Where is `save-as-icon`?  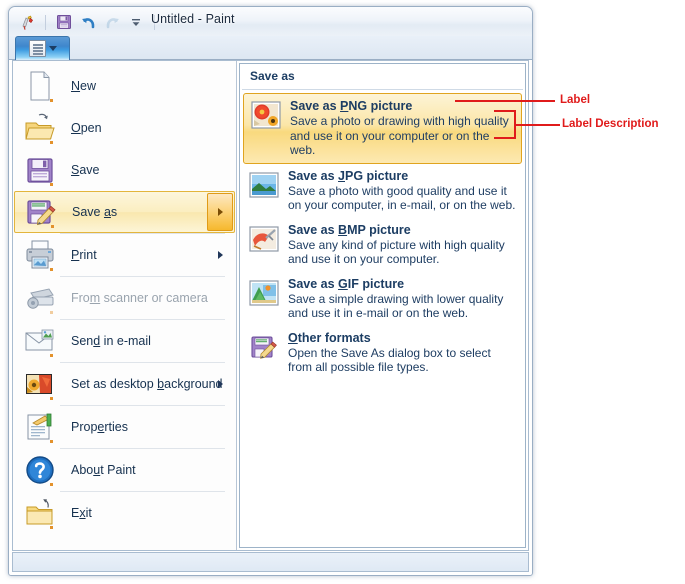 save-as-icon is located at coordinates (41, 212).